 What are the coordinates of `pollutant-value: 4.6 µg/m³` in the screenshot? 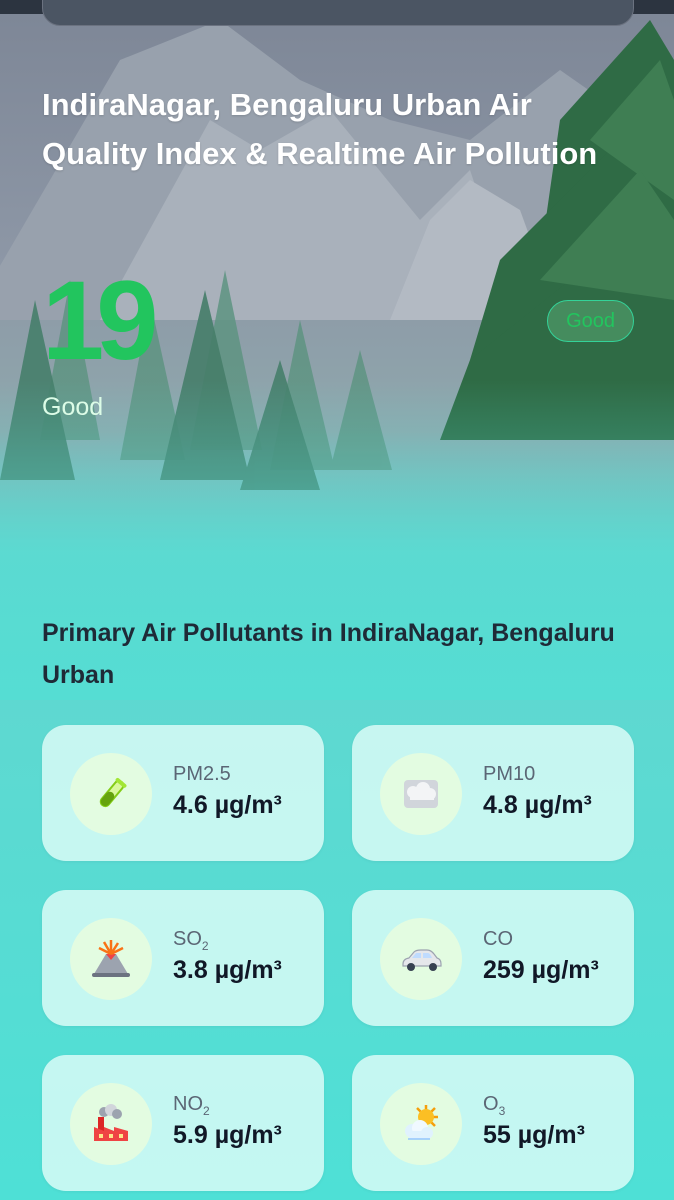 It's located at (227, 805).